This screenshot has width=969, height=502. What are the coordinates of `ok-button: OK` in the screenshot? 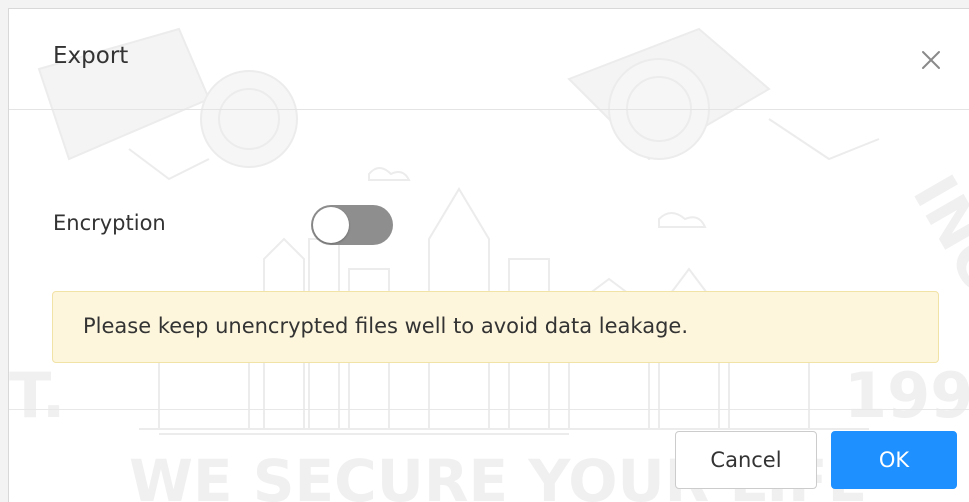 It's located at (894, 460).